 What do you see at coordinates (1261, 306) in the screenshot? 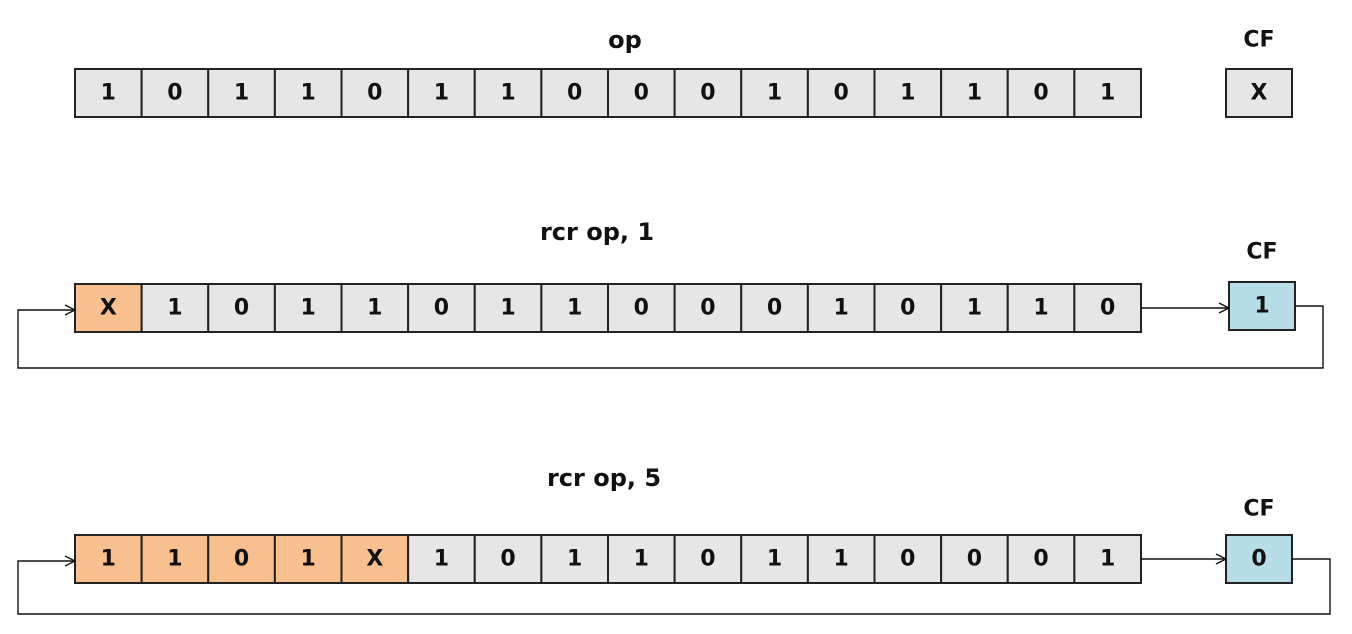
I see `cf-value: 1` at bounding box center [1261, 306].